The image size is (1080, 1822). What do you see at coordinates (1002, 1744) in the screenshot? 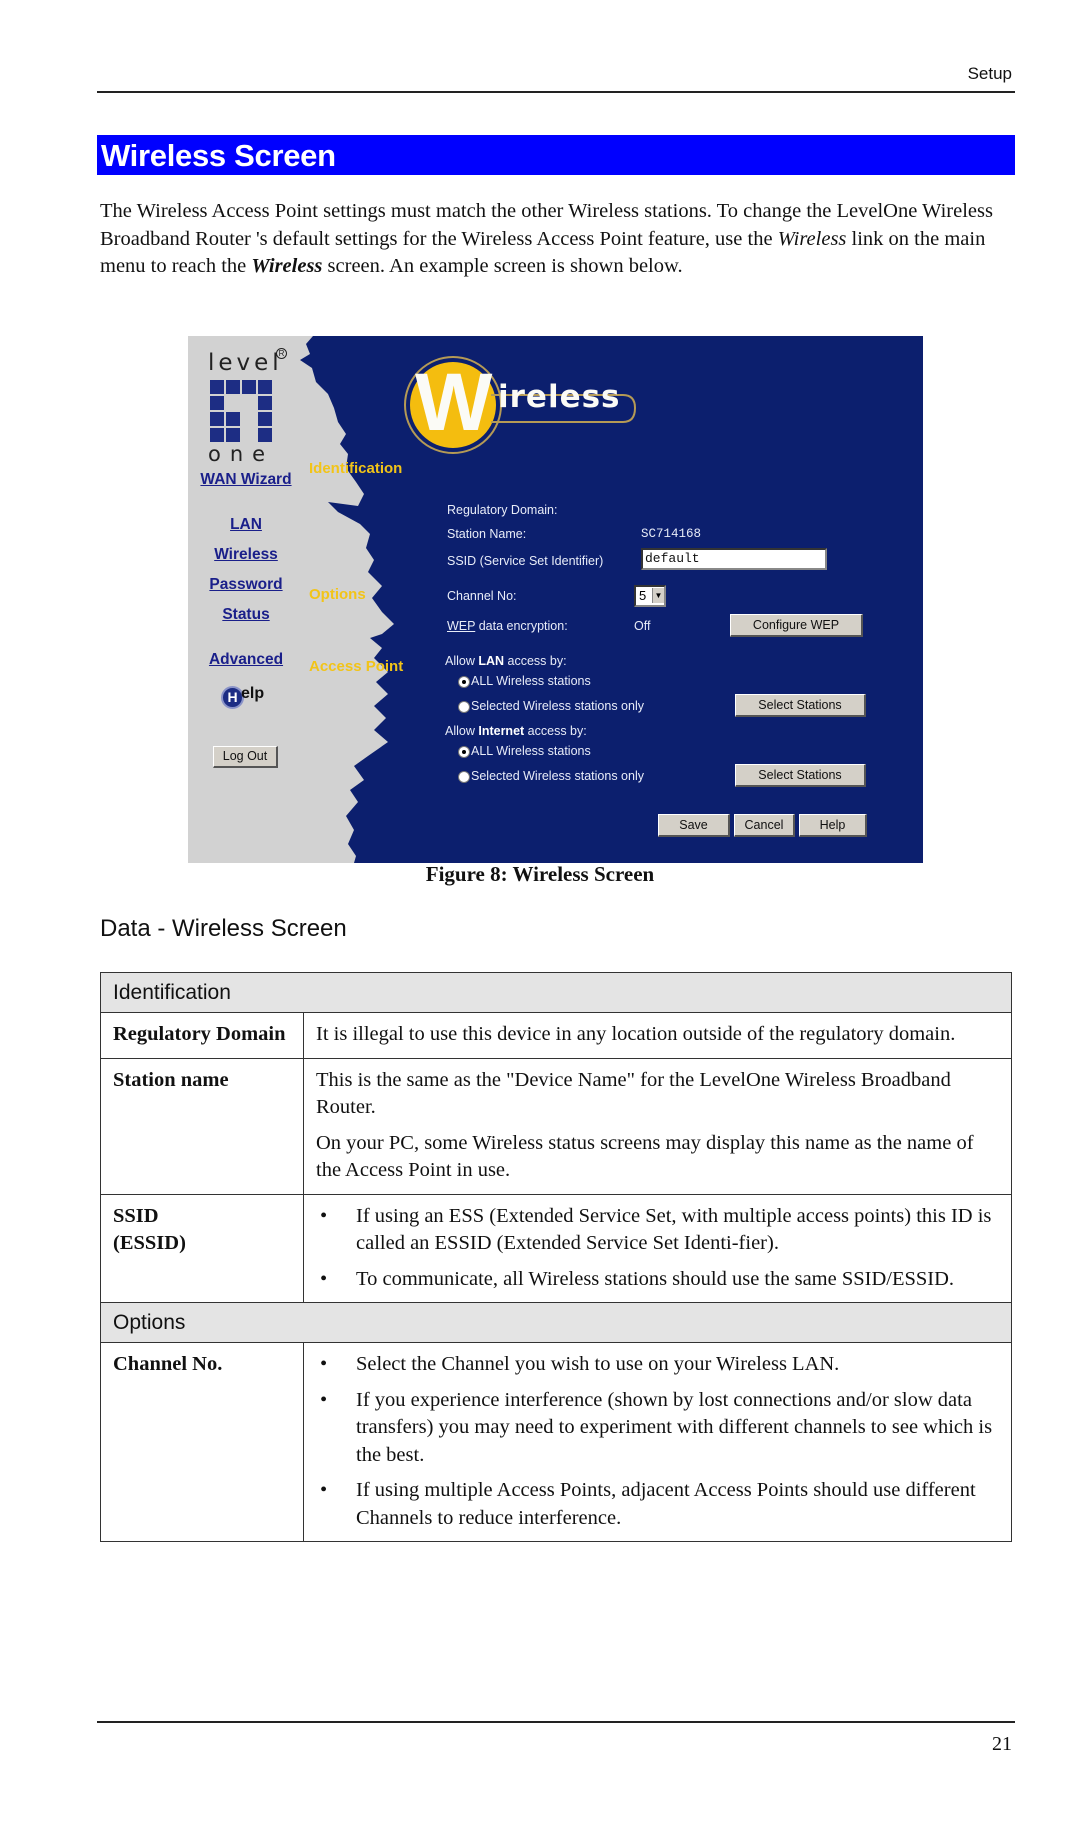
I see `page-number: 21` at bounding box center [1002, 1744].